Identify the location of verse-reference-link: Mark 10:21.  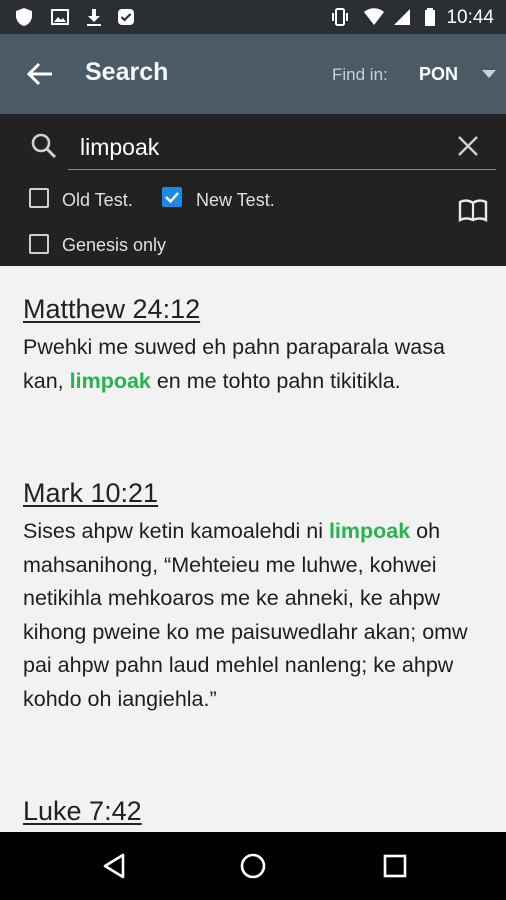
(90, 493).